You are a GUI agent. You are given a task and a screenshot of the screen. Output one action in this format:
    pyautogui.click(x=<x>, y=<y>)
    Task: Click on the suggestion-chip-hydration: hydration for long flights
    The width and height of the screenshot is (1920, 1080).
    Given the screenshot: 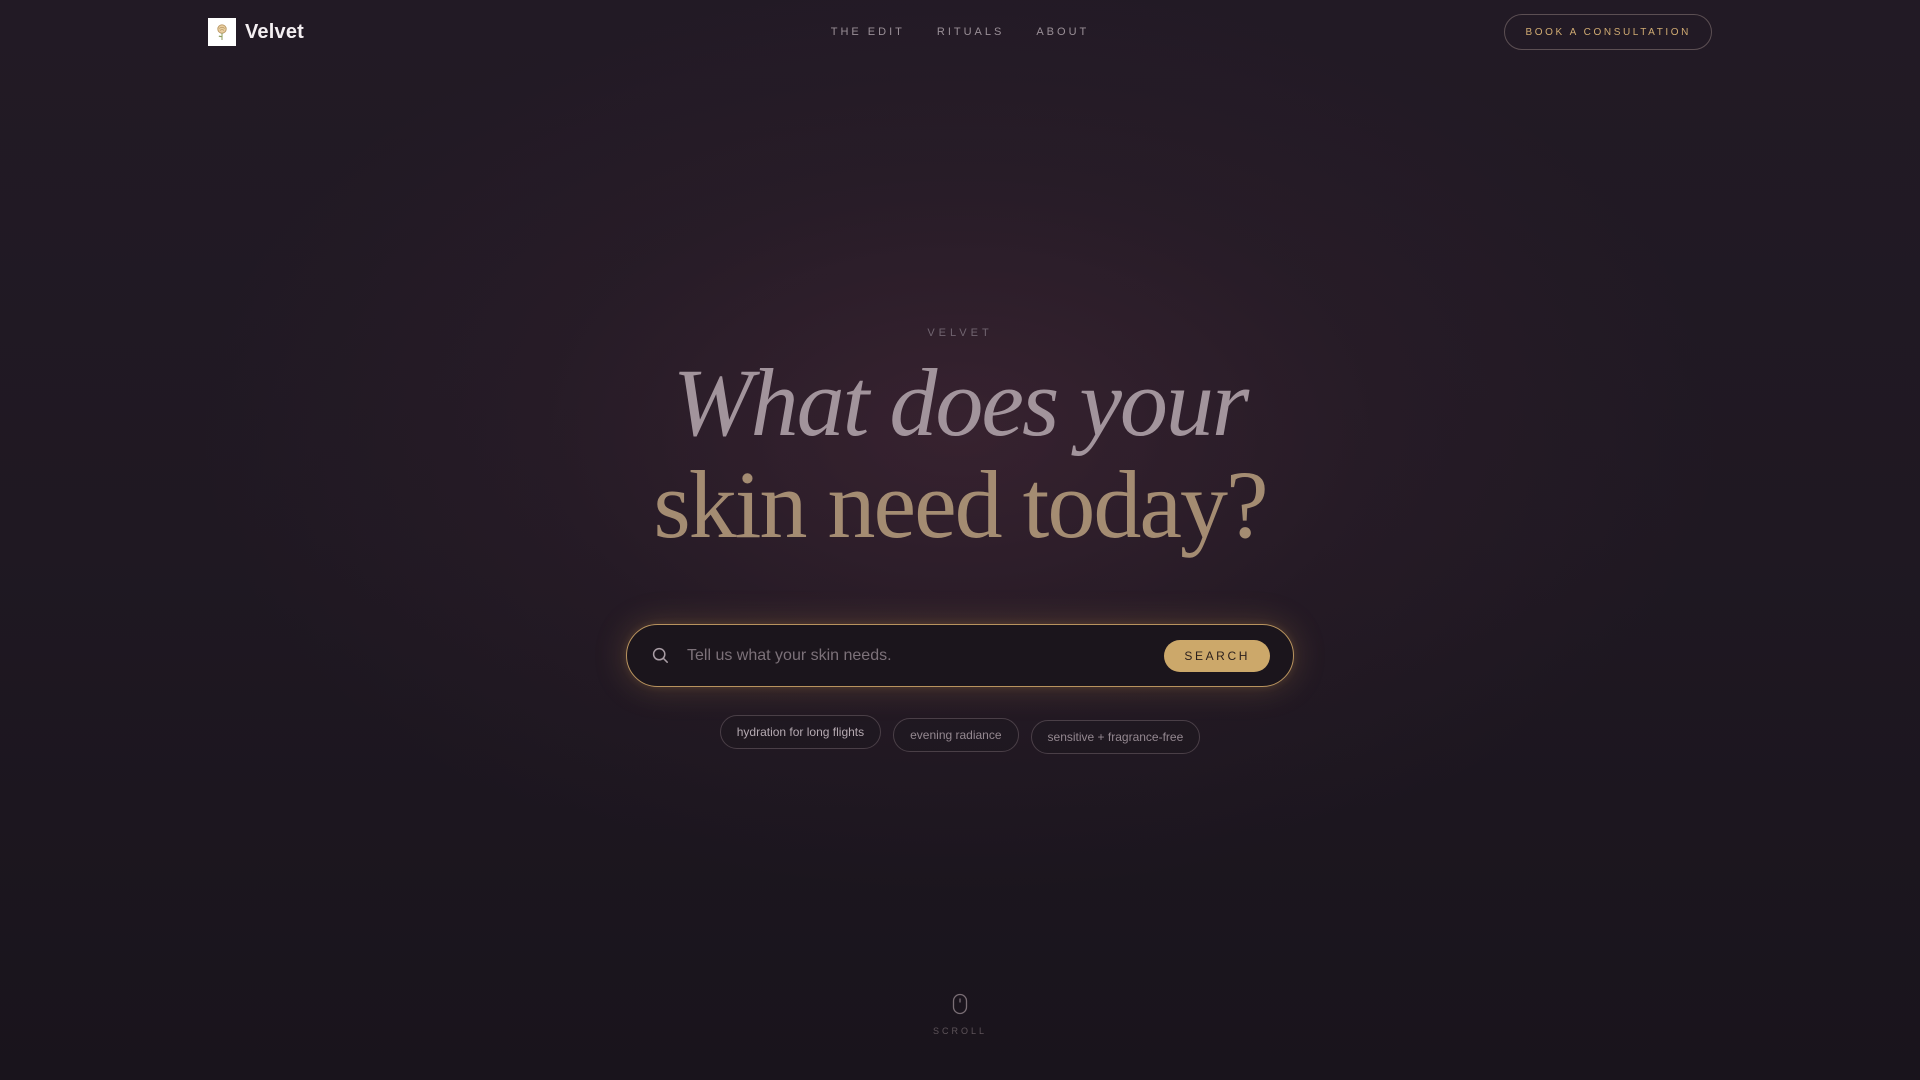 What is the action you would take?
    pyautogui.click(x=800, y=732)
    